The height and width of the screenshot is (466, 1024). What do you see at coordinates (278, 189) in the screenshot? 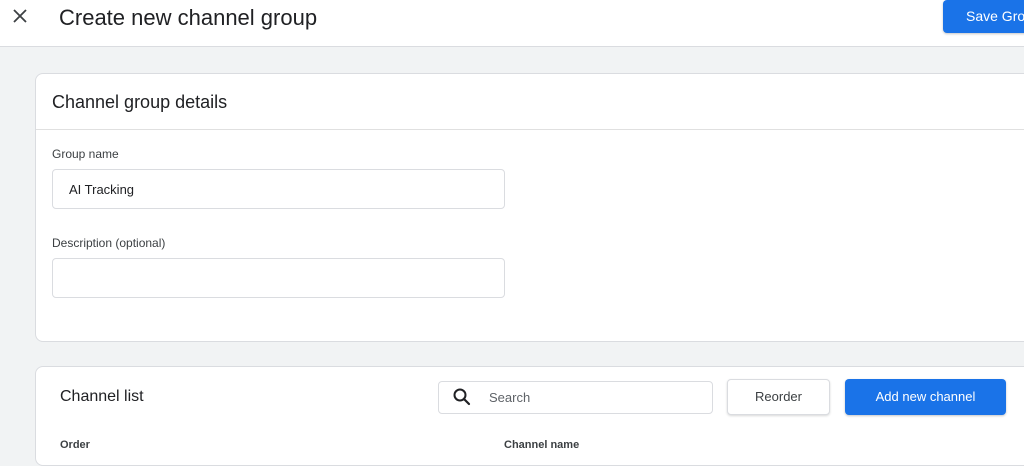
I see `group-name-input` at bounding box center [278, 189].